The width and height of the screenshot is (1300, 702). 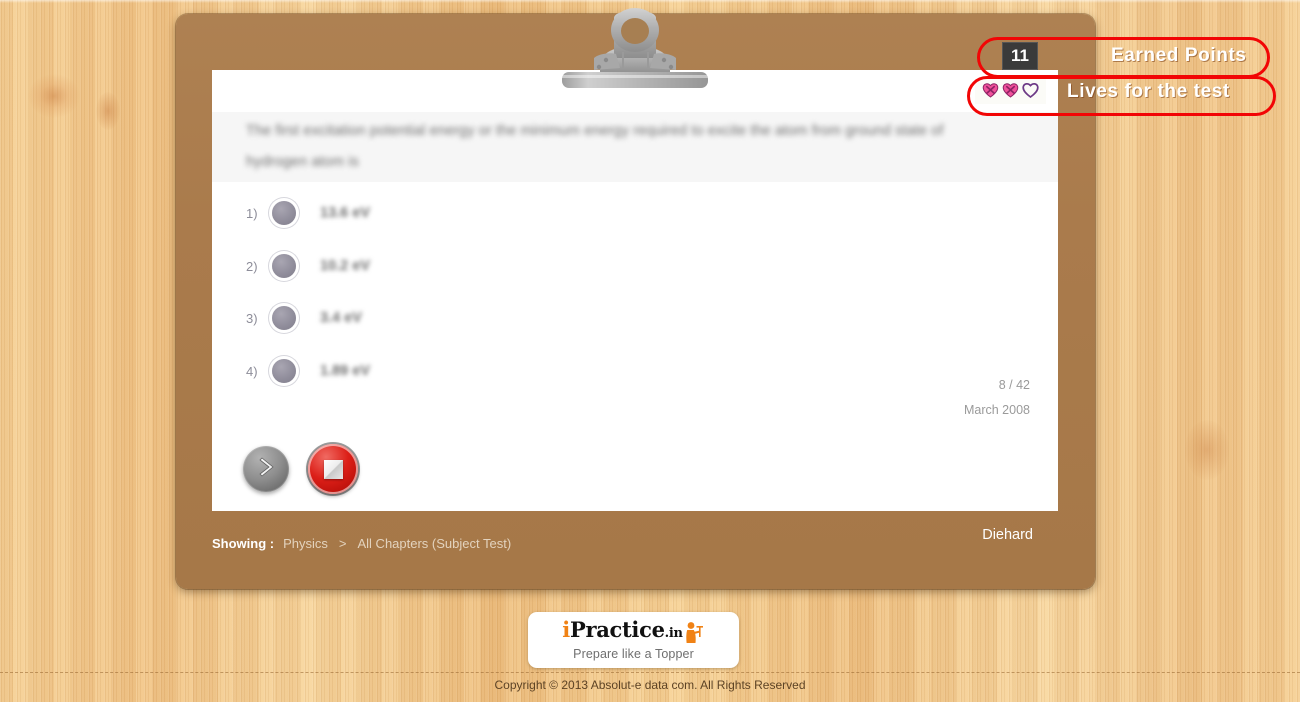 What do you see at coordinates (673, 633) in the screenshot?
I see `logo-tld: .in` at bounding box center [673, 633].